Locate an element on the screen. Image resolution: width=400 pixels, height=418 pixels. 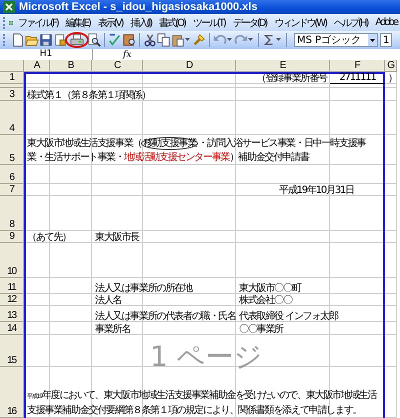
row-header: 5 is located at coordinates (12, 150).